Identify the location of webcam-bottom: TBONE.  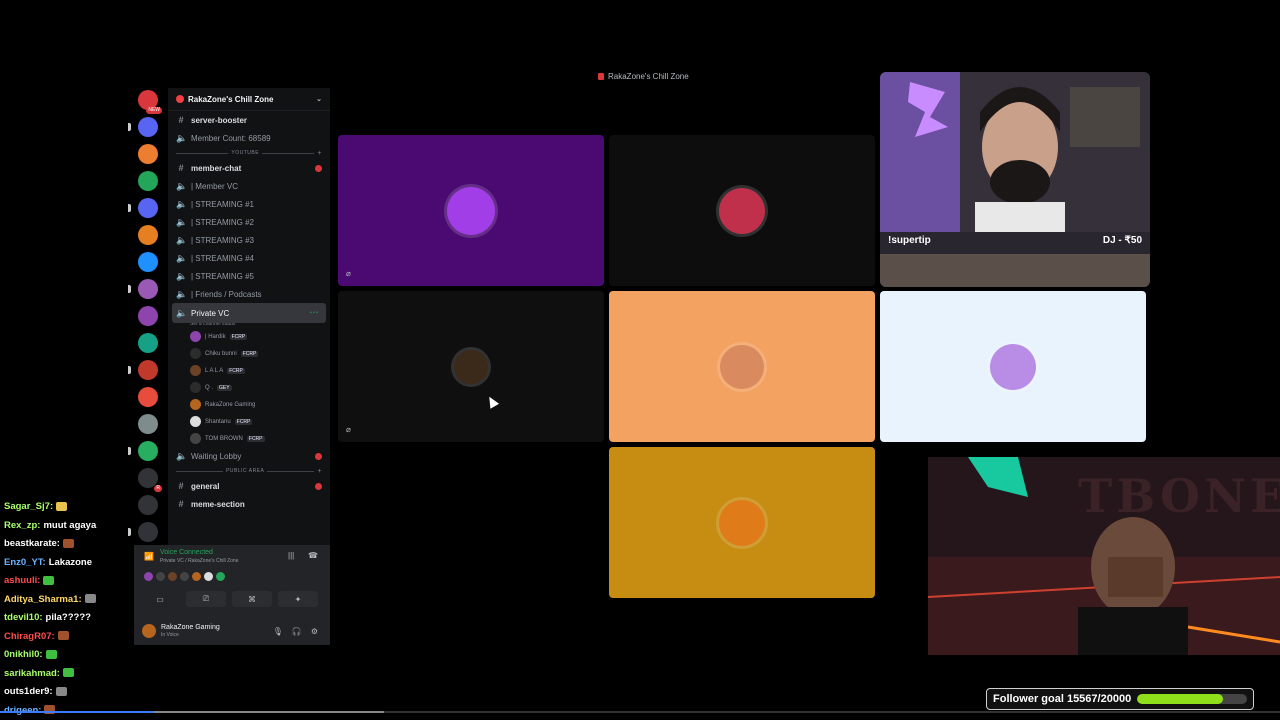
(1104, 556).